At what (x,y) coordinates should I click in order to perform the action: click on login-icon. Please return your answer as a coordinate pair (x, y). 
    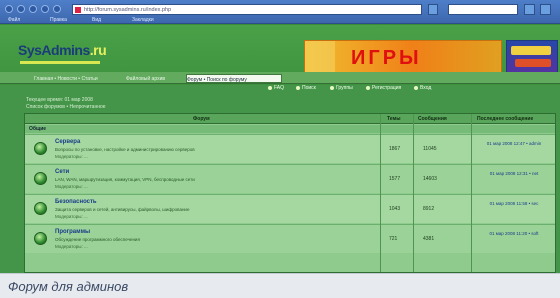
    Looking at the image, I should click on (416, 87).